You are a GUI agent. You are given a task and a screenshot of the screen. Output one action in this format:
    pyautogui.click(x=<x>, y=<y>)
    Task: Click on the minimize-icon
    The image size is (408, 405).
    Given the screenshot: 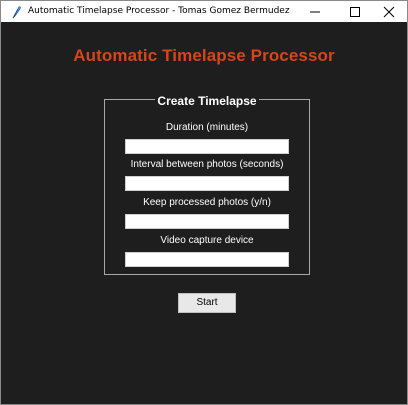 What is the action you would take?
    pyautogui.click(x=315, y=12)
    